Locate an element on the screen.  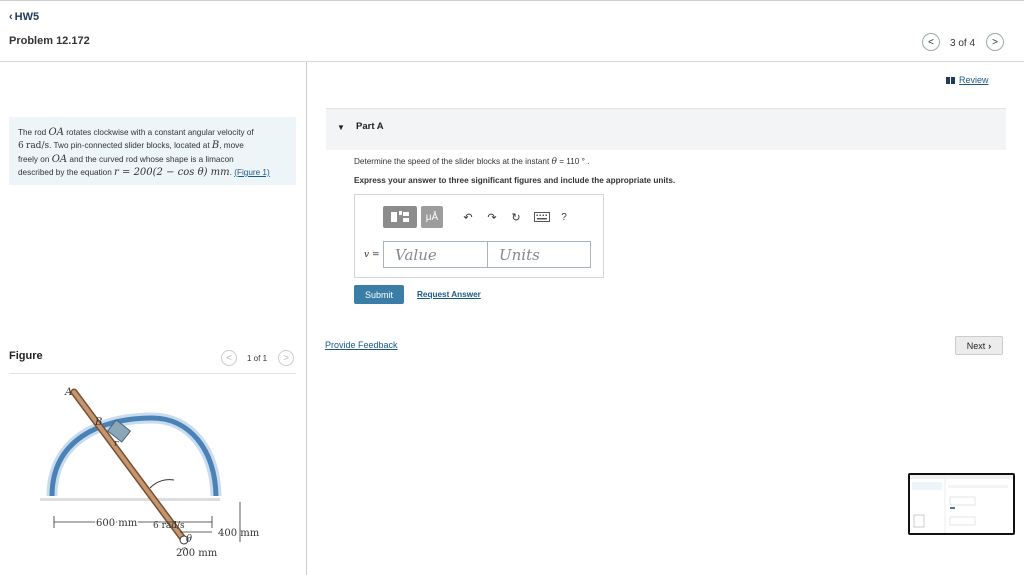
statement-text: , move is located at coordinates (231, 145).